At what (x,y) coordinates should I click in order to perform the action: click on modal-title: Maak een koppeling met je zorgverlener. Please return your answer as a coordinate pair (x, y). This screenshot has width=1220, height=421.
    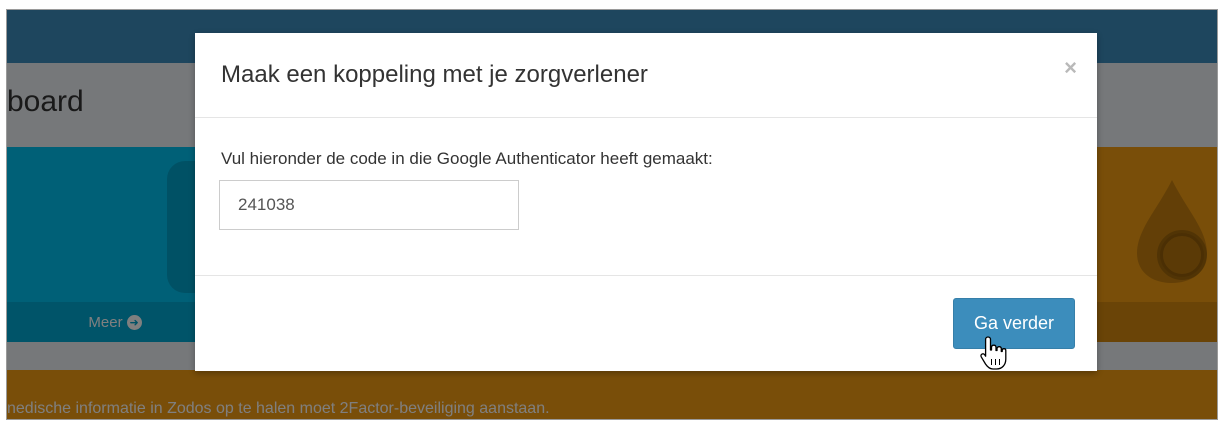
    Looking at the image, I should click on (434, 74).